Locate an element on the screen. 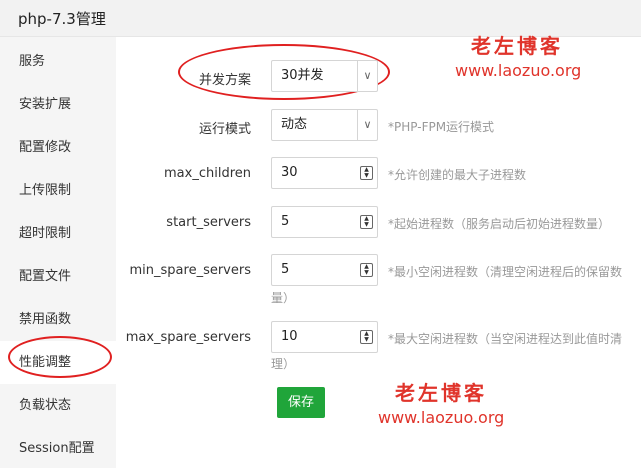 The width and height of the screenshot is (641, 468). concurrency-select: 30并发 ∨ is located at coordinates (324, 76).